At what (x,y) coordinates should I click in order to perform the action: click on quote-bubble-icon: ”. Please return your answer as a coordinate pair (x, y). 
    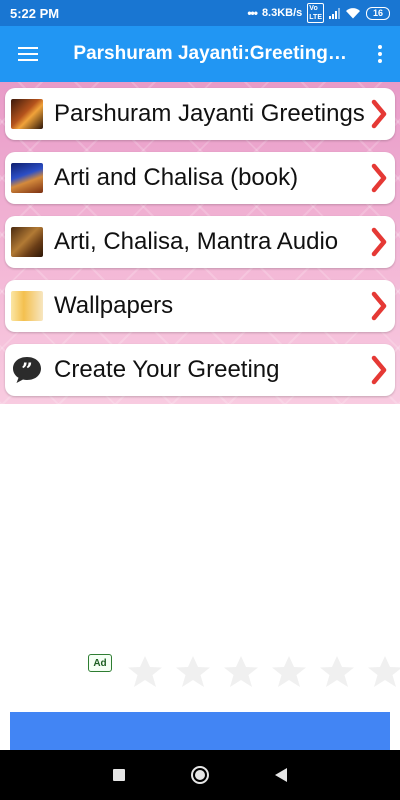
    Looking at the image, I should click on (27, 370).